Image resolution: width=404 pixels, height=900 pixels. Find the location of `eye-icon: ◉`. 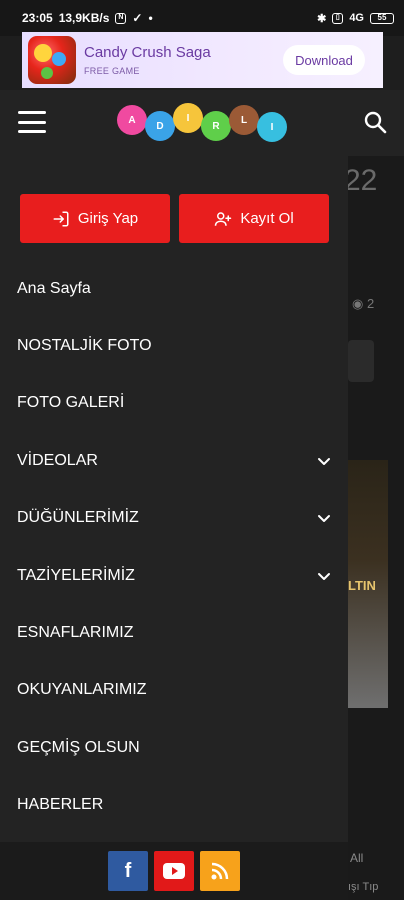

eye-icon: ◉ is located at coordinates (358, 303).